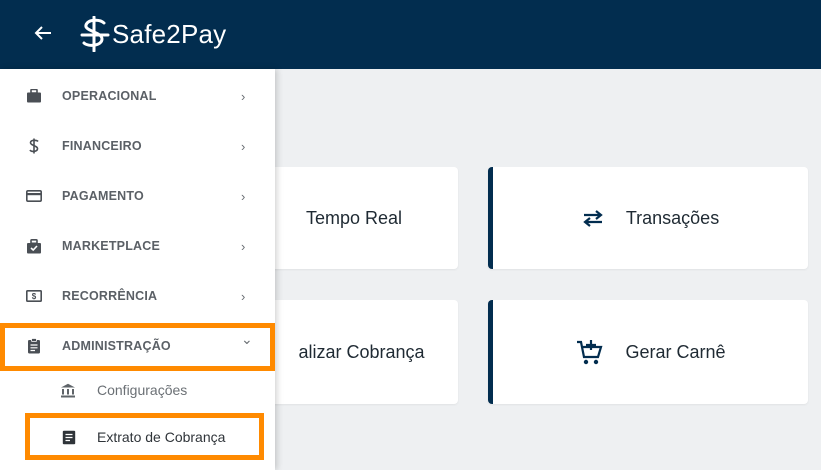 The image size is (821, 470). What do you see at coordinates (161, 437) in the screenshot?
I see `sidebar-subitem-label: Extrato de Cobrança` at bounding box center [161, 437].